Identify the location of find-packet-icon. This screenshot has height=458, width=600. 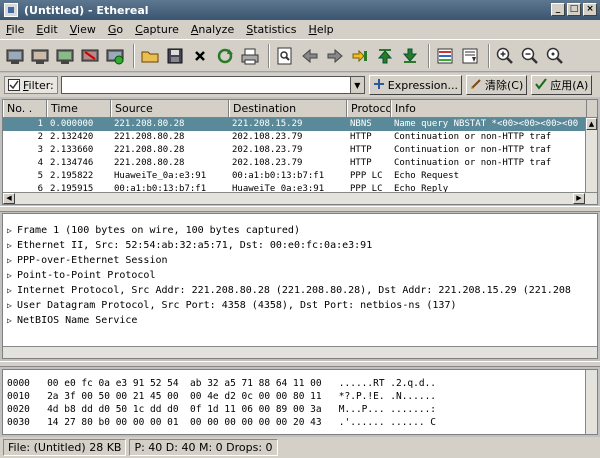
(285, 56).